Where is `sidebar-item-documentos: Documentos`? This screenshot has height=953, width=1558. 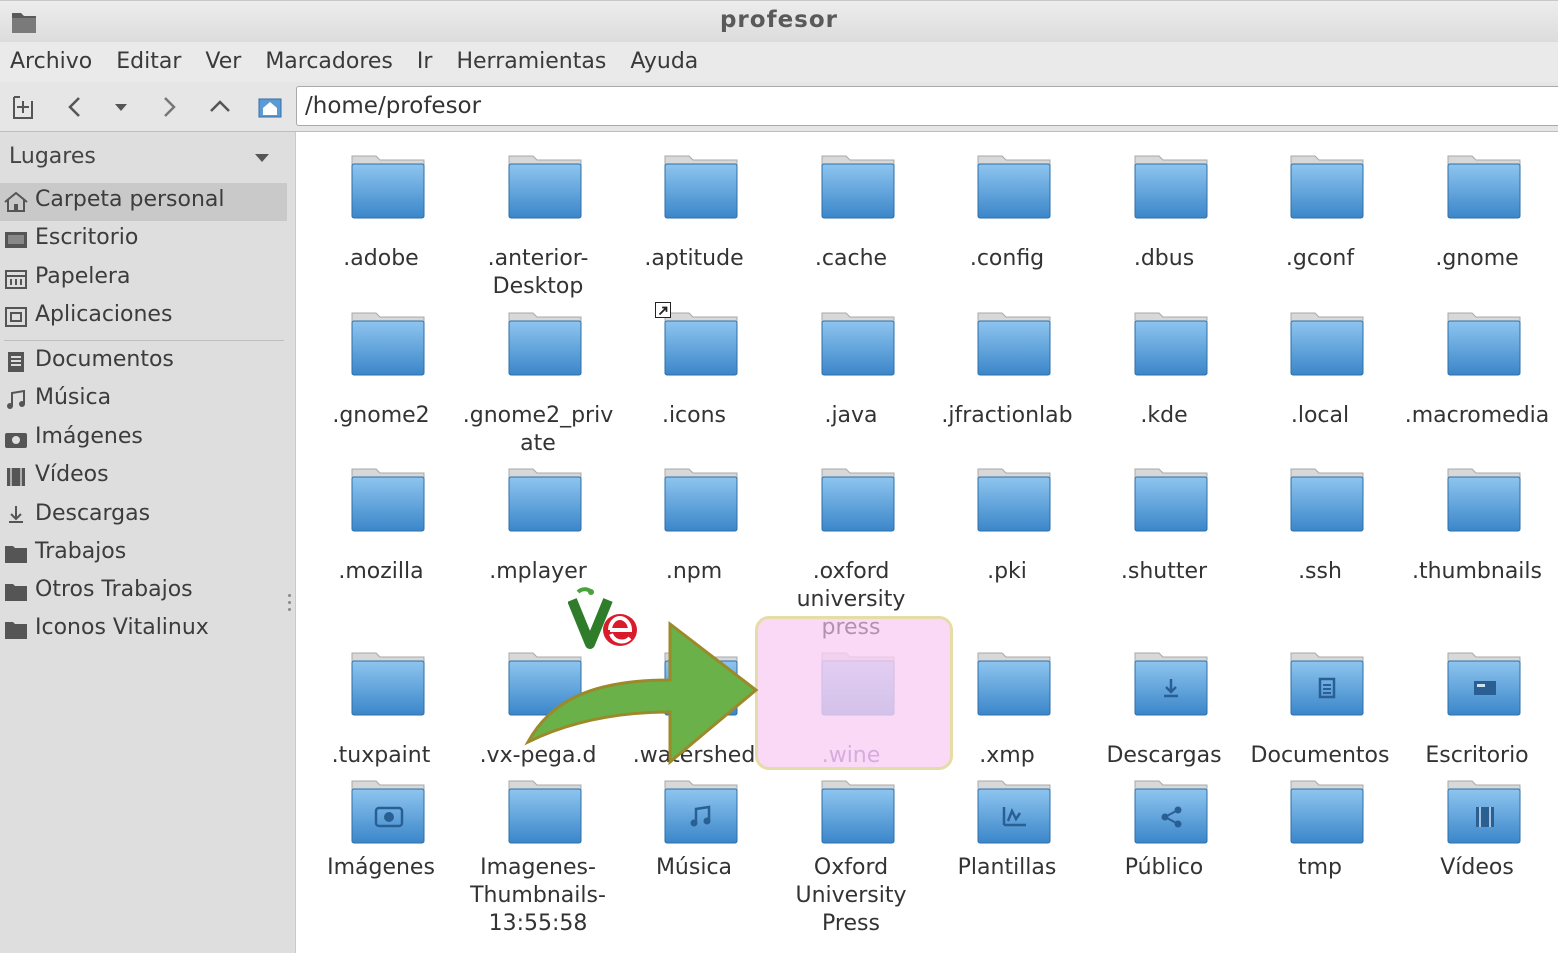 sidebar-item-documentos: Documentos is located at coordinates (143, 362).